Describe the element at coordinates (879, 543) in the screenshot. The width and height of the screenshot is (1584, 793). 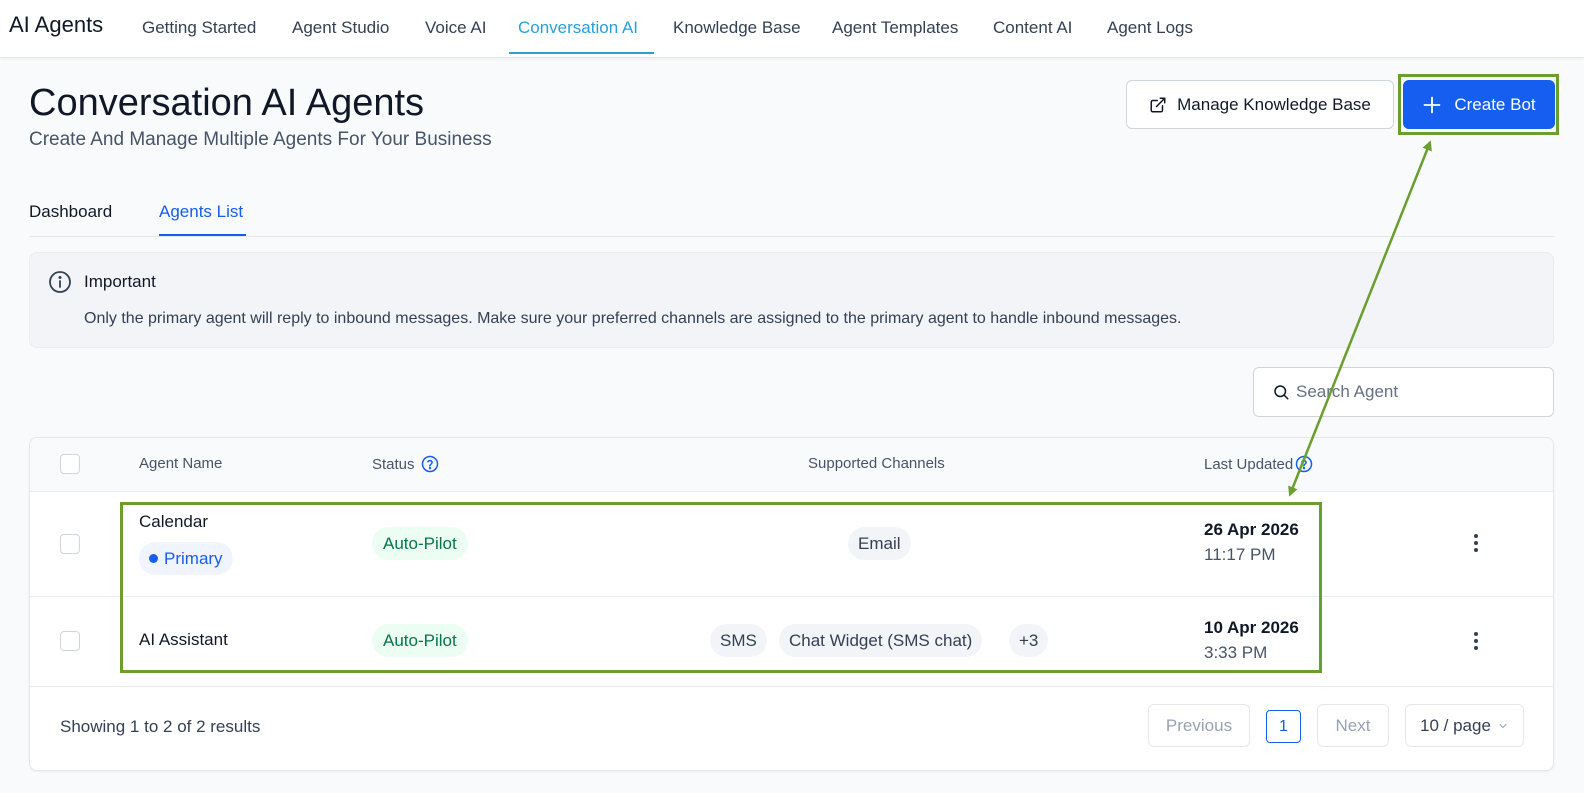
I see `channel-chip: Email` at that location.